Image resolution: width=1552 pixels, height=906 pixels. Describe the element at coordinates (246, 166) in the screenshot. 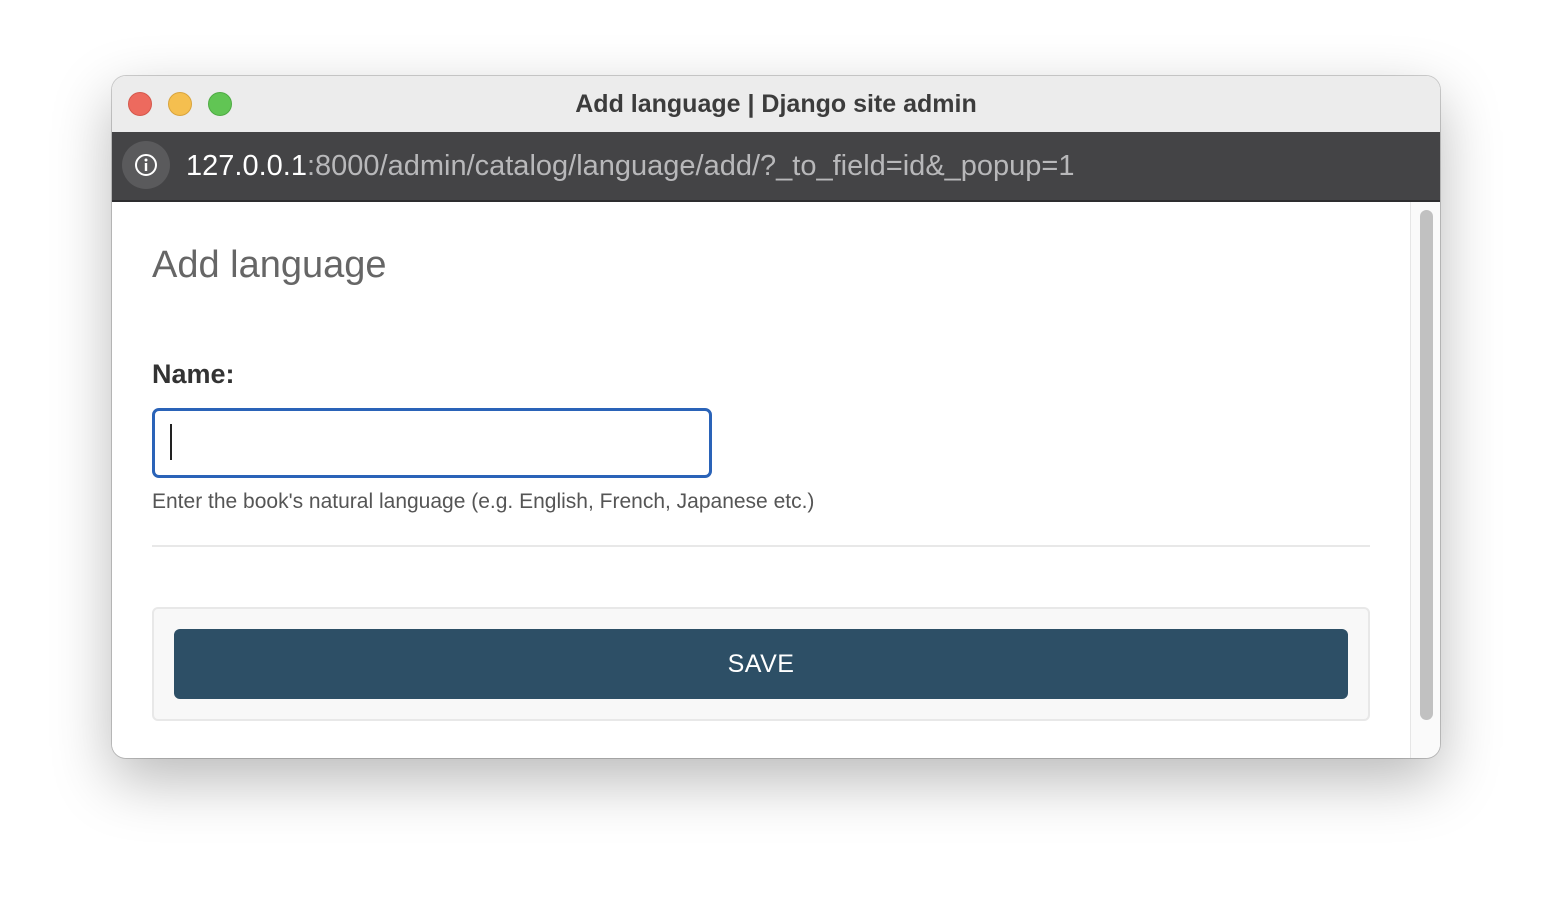

I see `url-host: 127.0.0.1` at that location.